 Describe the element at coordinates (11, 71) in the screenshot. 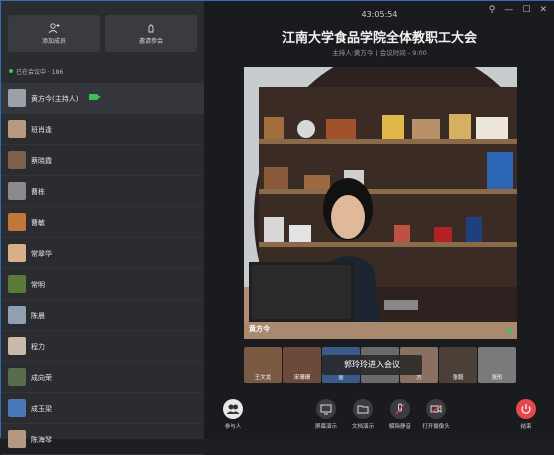

I see `online-dot-icon` at that location.